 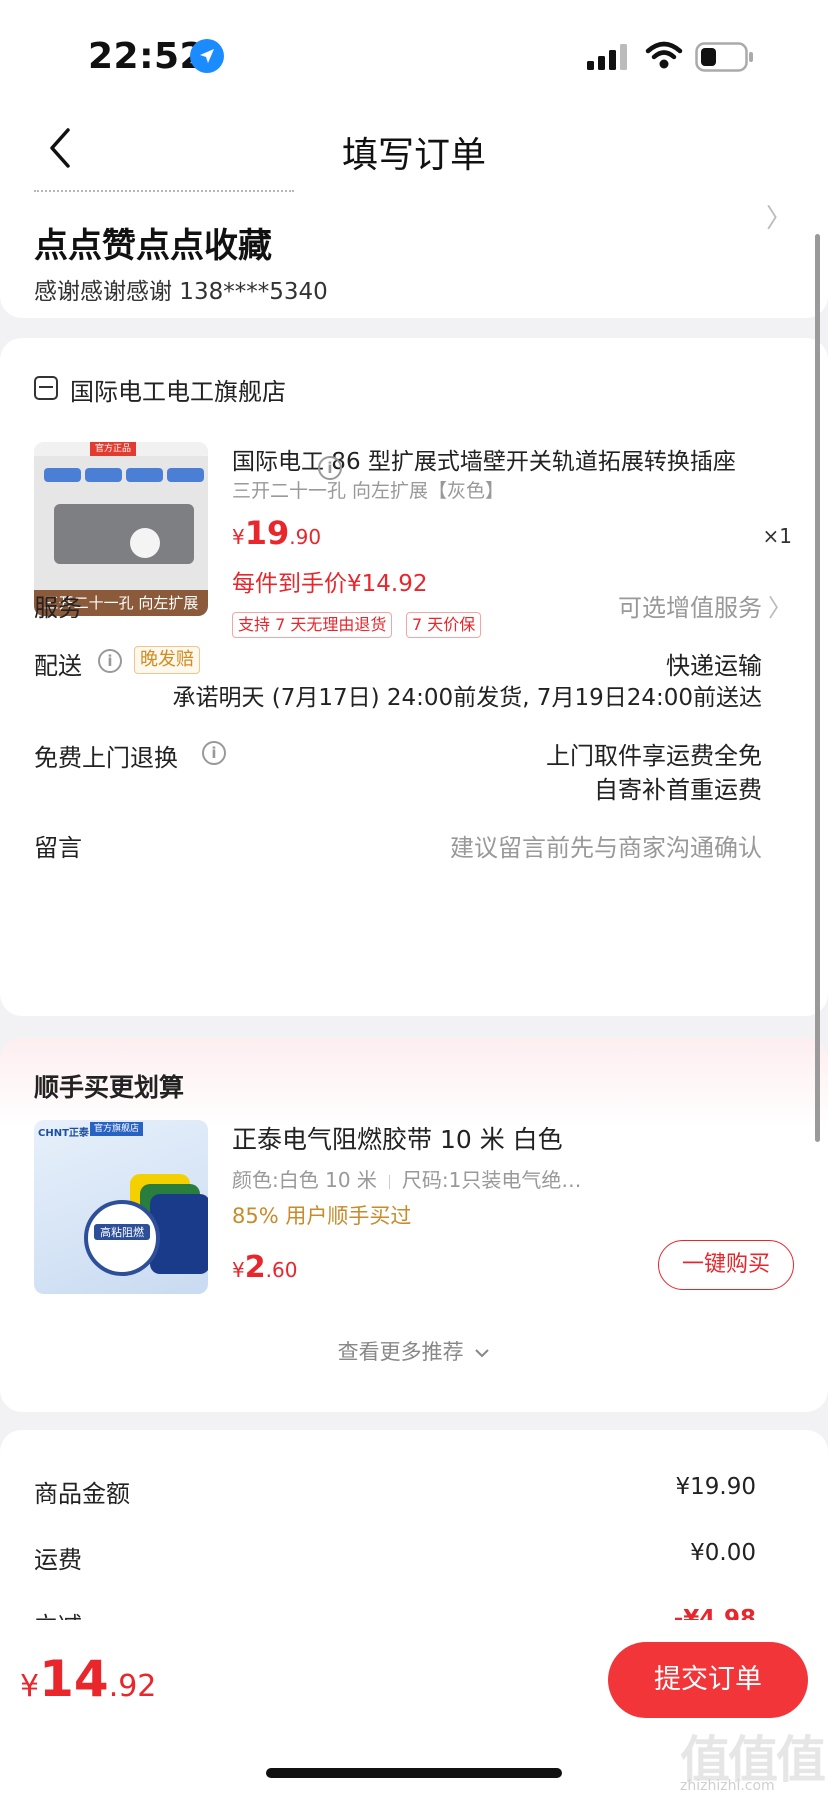 What do you see at coordinates (117, 1129) in the screenshot?
I see `recommend-image-flag: 官方旗舰店` at bounding box center [117, 1129].